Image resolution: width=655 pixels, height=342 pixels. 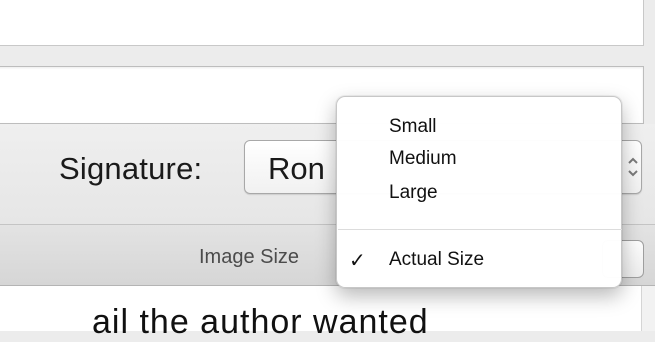 What do you see at coordinates (322, 23) in the screenshot?
I see `recipient-field` at bounding box center [322, 23].